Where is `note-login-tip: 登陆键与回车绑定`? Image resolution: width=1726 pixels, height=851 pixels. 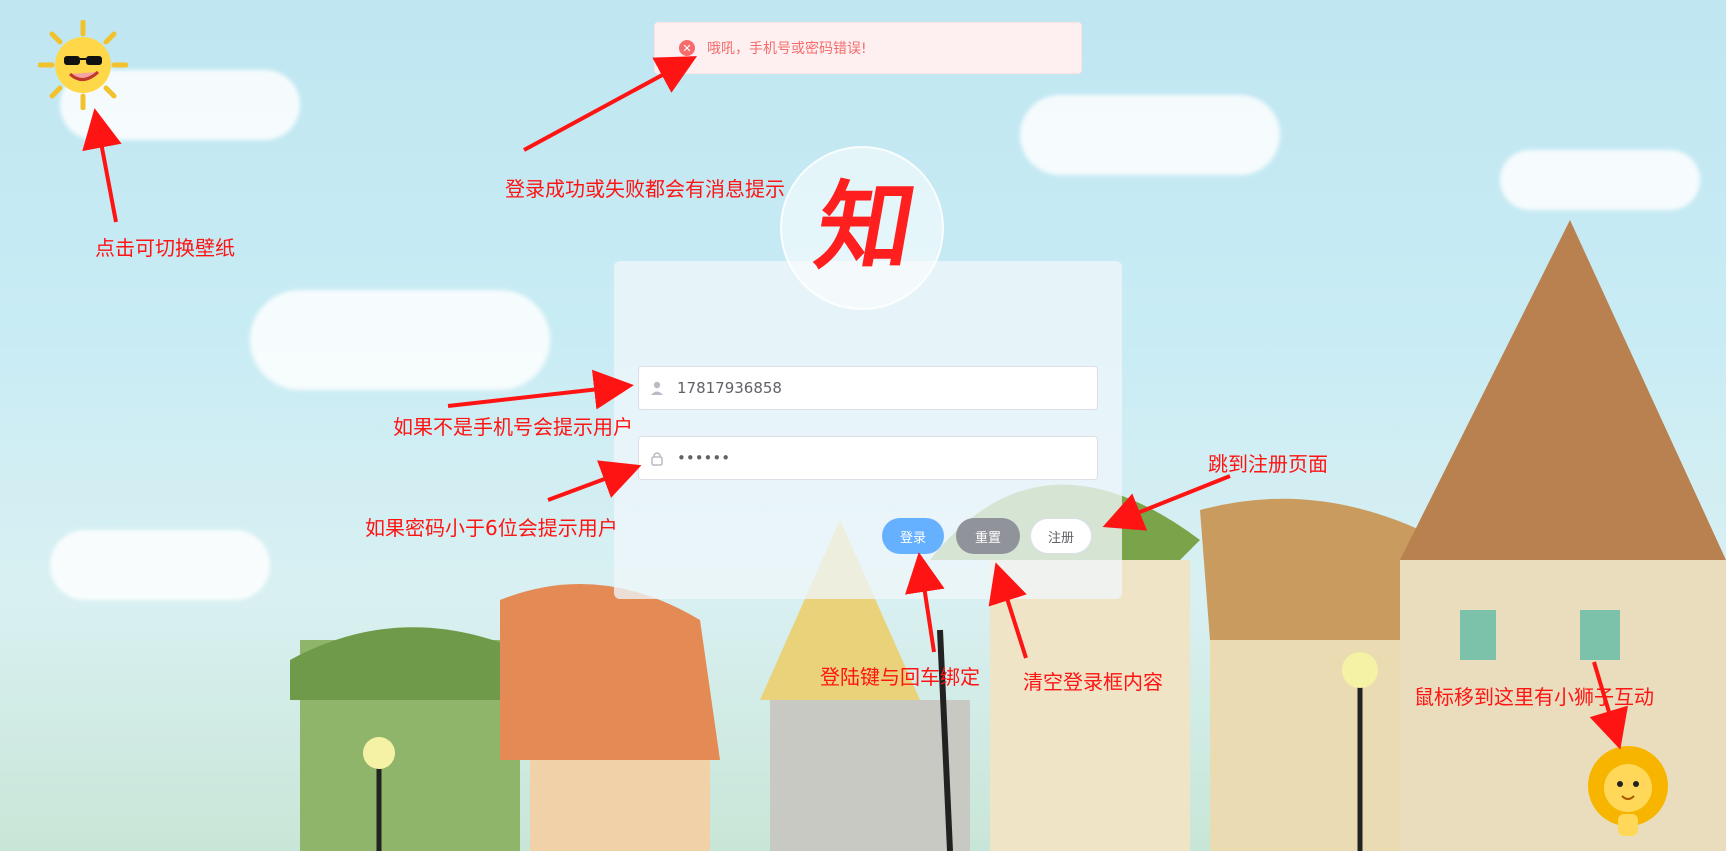
note-login-tip: 登陆键与回车绑定 is located at coordinates (900, 677).